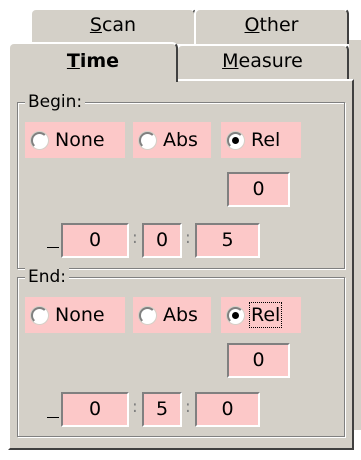 The height and width of the screenshot is (460, 361). I want to click on end-seconds-field: 0, so click(227, 409).